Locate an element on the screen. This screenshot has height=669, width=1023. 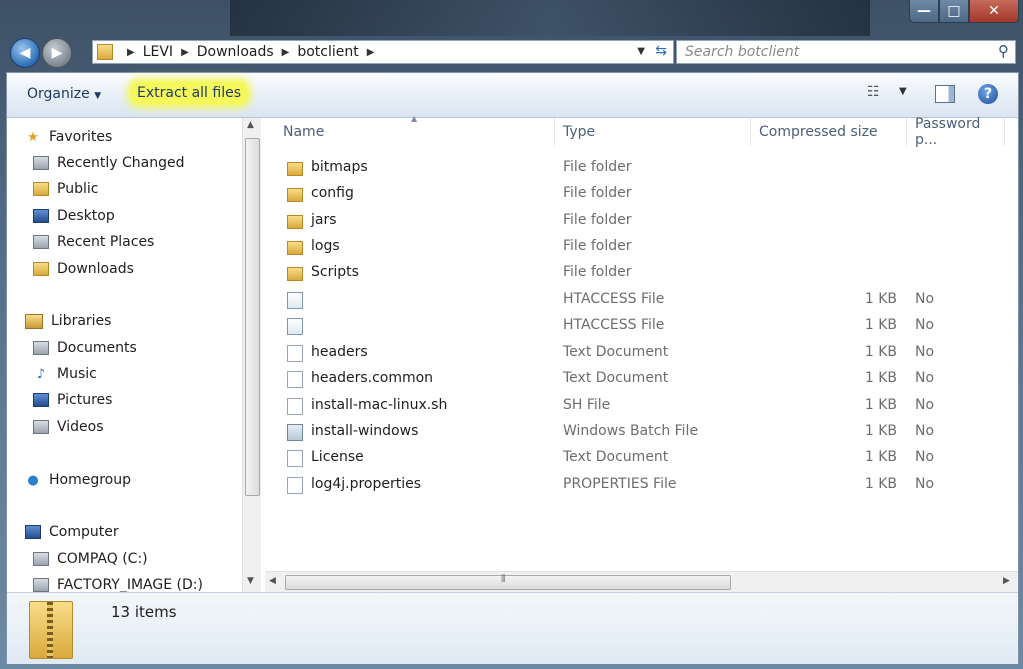
refresh-icon: ⇆ is located at coordinates (661, 51).